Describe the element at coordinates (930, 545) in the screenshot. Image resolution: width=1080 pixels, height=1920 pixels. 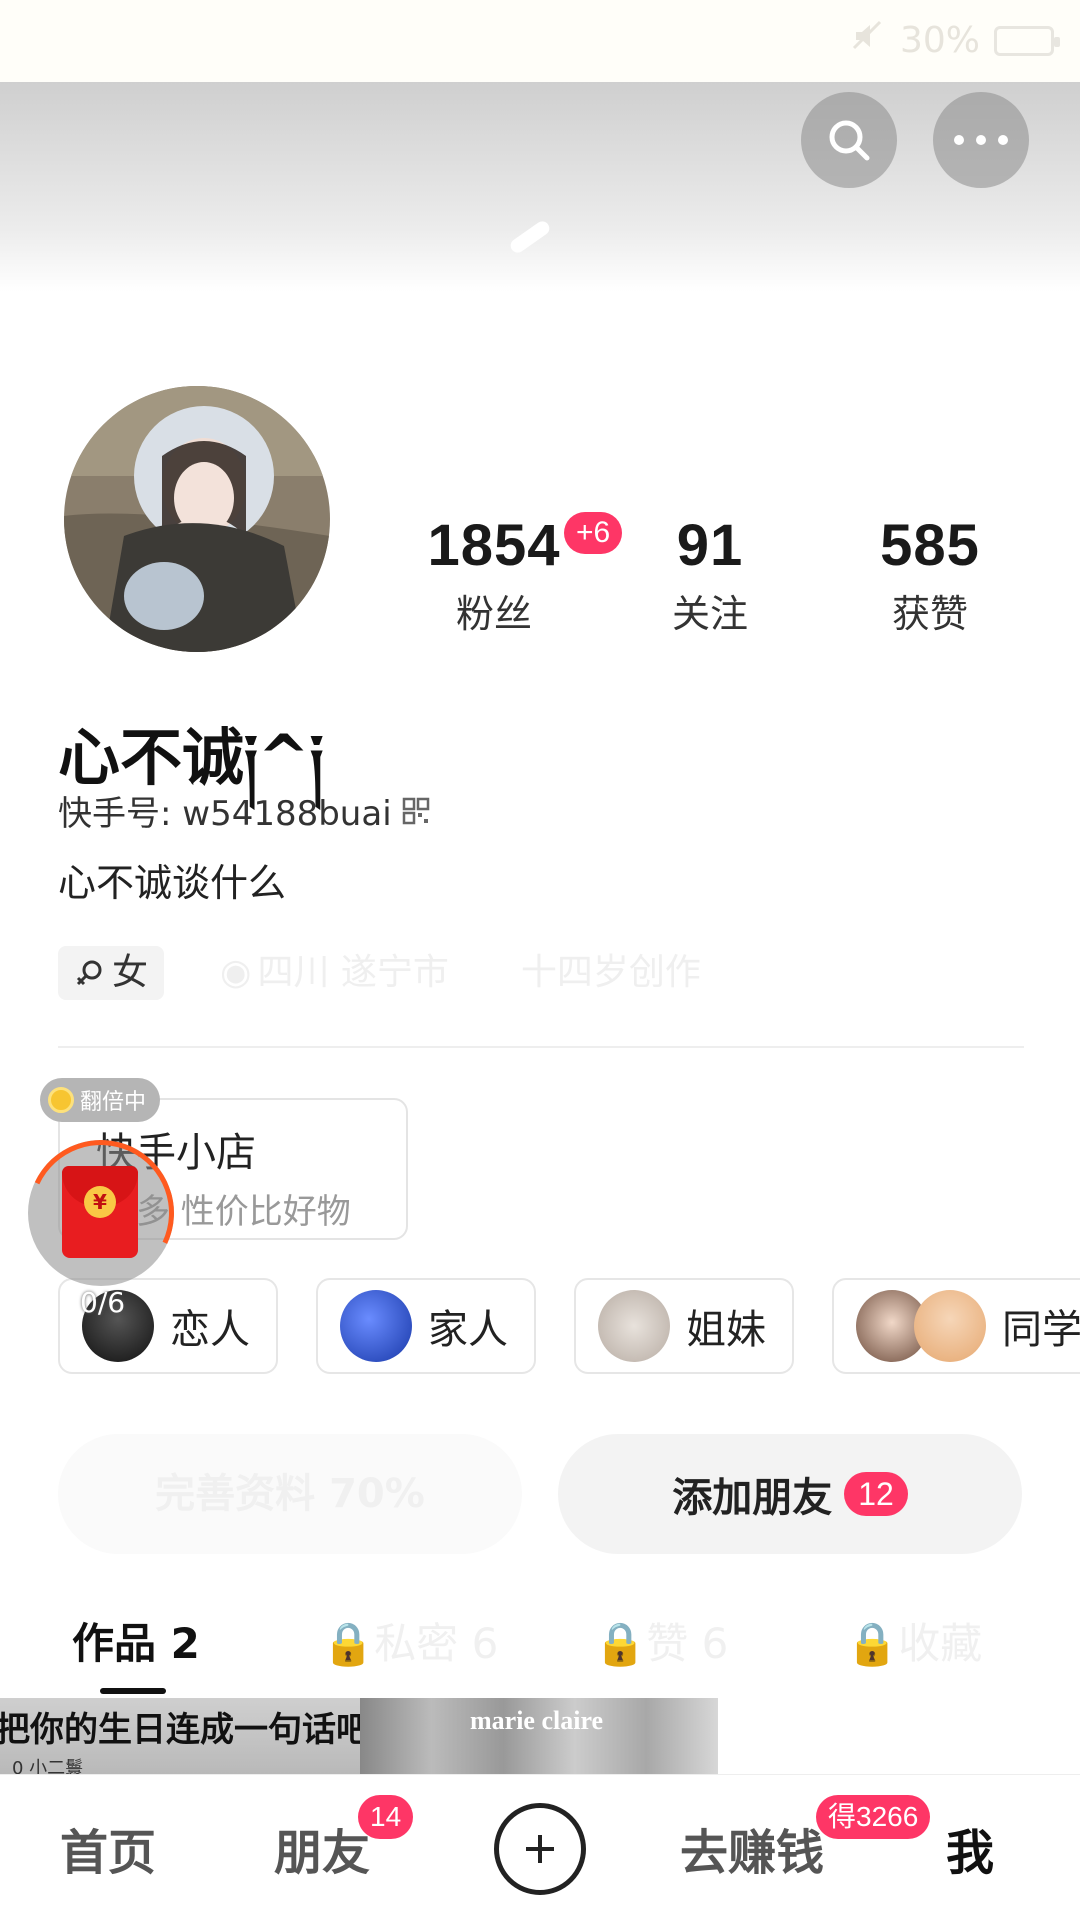
I see `likes-count: 585` at that location.